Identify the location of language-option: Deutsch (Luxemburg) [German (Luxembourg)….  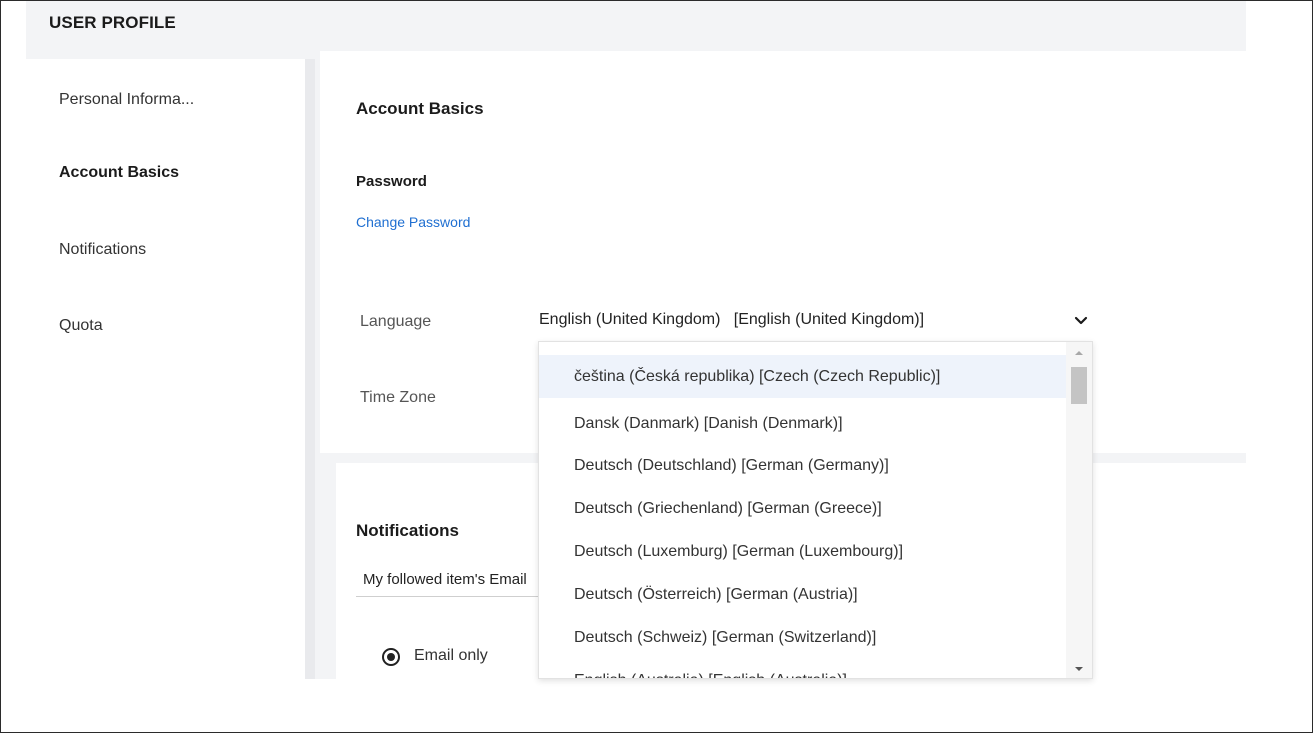
(802, 551).